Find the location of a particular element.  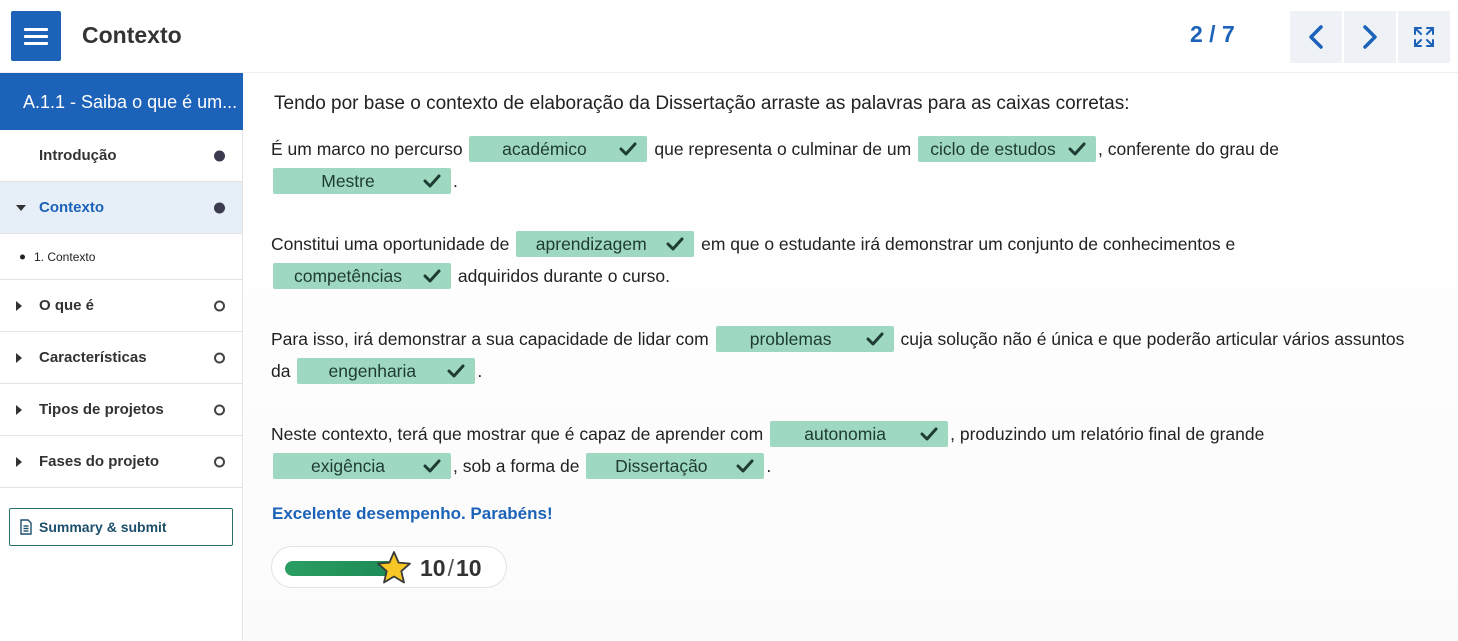

next-button is located at coordinates (1370, 37).